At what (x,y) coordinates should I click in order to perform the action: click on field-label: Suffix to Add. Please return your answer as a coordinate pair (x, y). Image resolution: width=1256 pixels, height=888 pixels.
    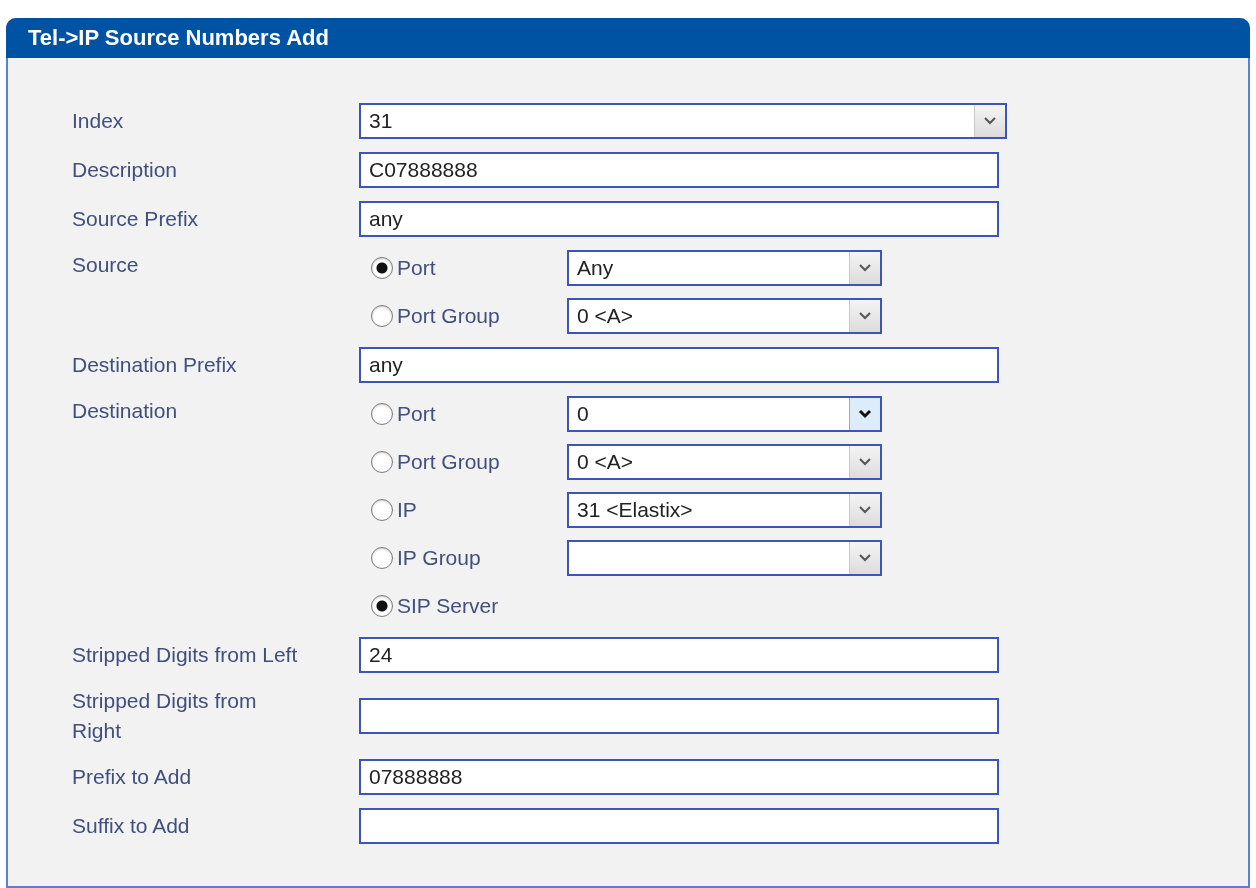
    Looking at the image, I should click on (131, 826).